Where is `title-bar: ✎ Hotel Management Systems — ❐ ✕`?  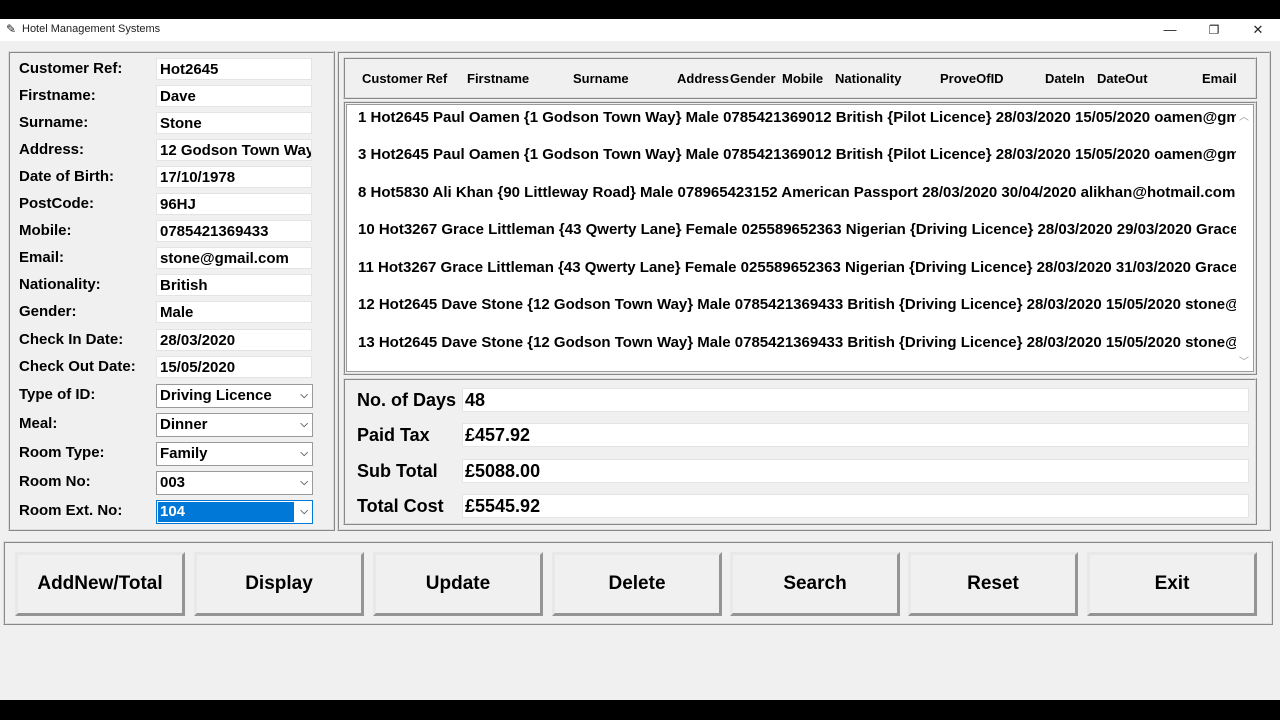 title-bar: ✎ Hotel Management Systems — ❐ ✕ is located at coordinates (640, 30).